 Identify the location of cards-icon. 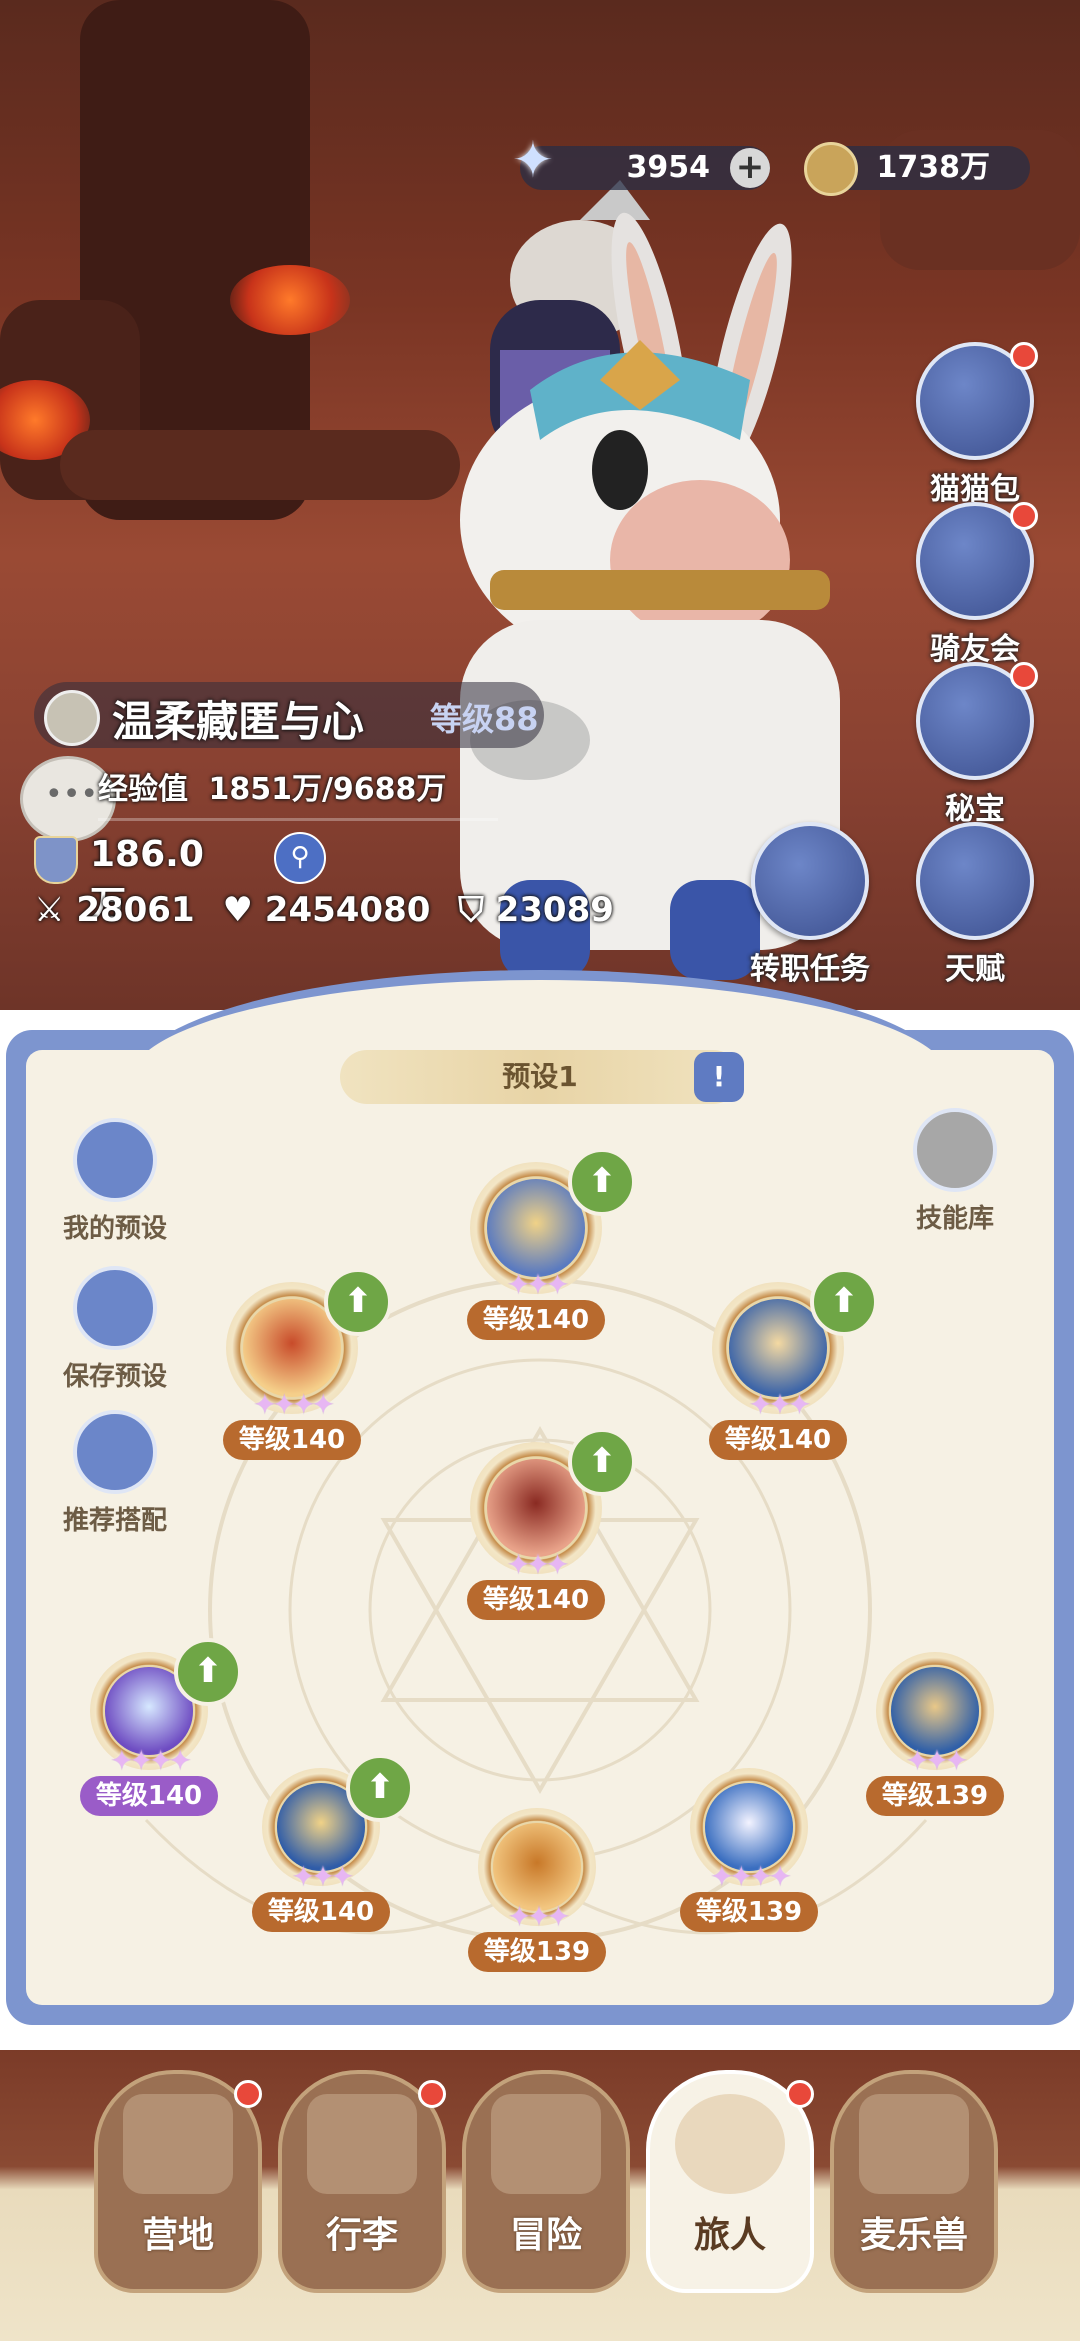
(115, 1160).